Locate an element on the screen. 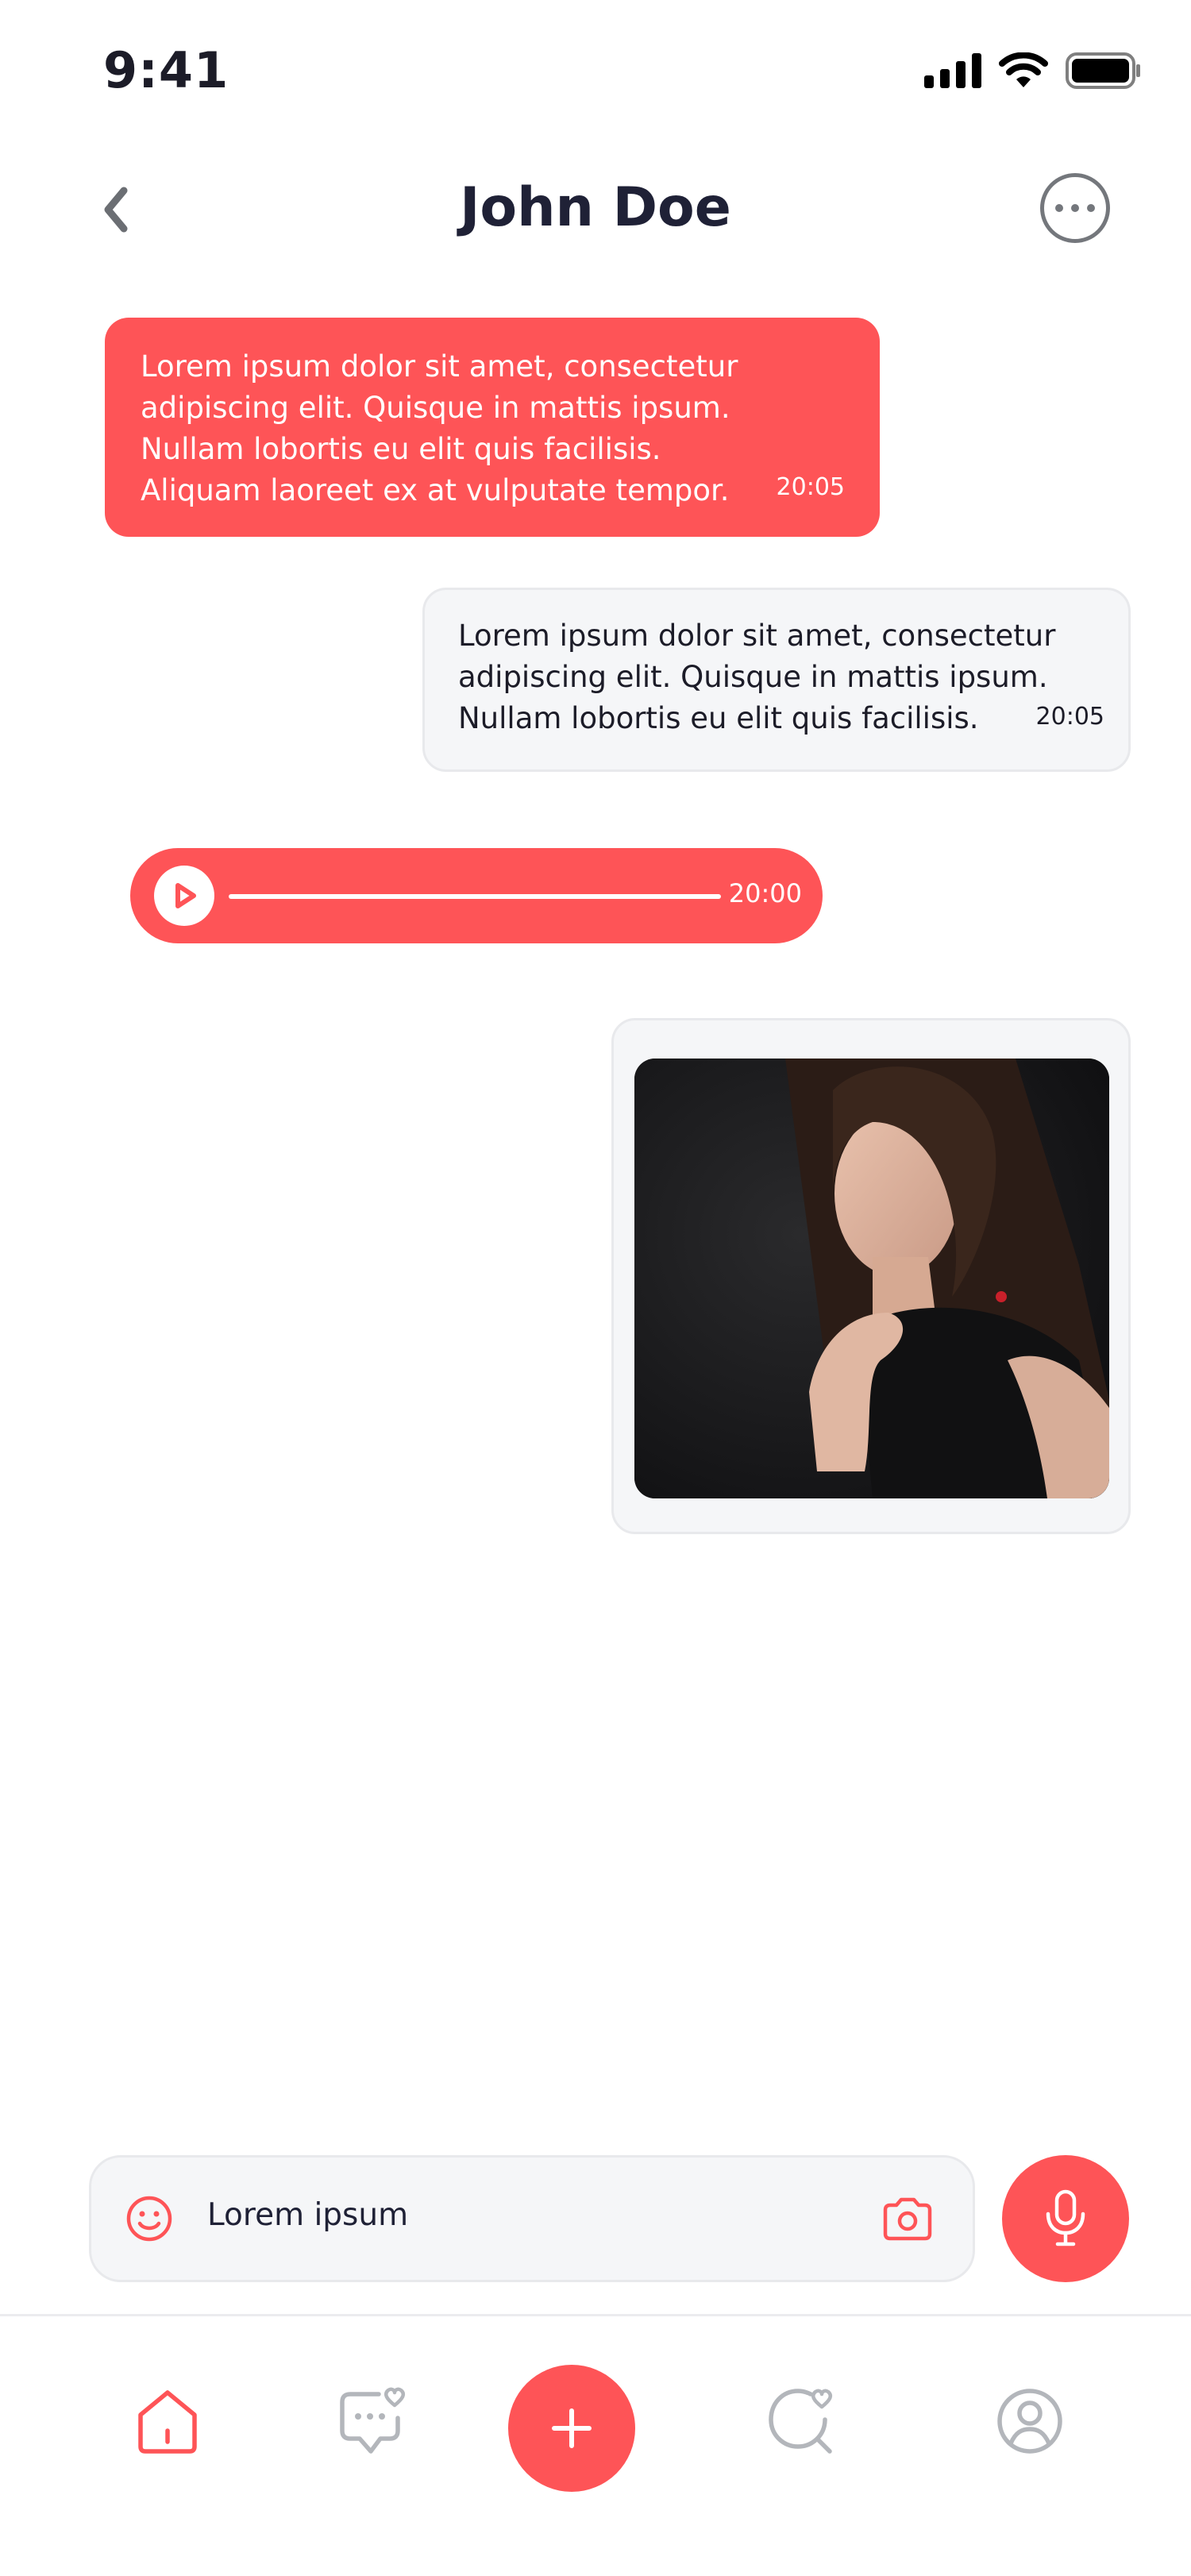 This screenshot has width=1191, height=2576. voice-record-button is located at coordinates (1065, 2218).